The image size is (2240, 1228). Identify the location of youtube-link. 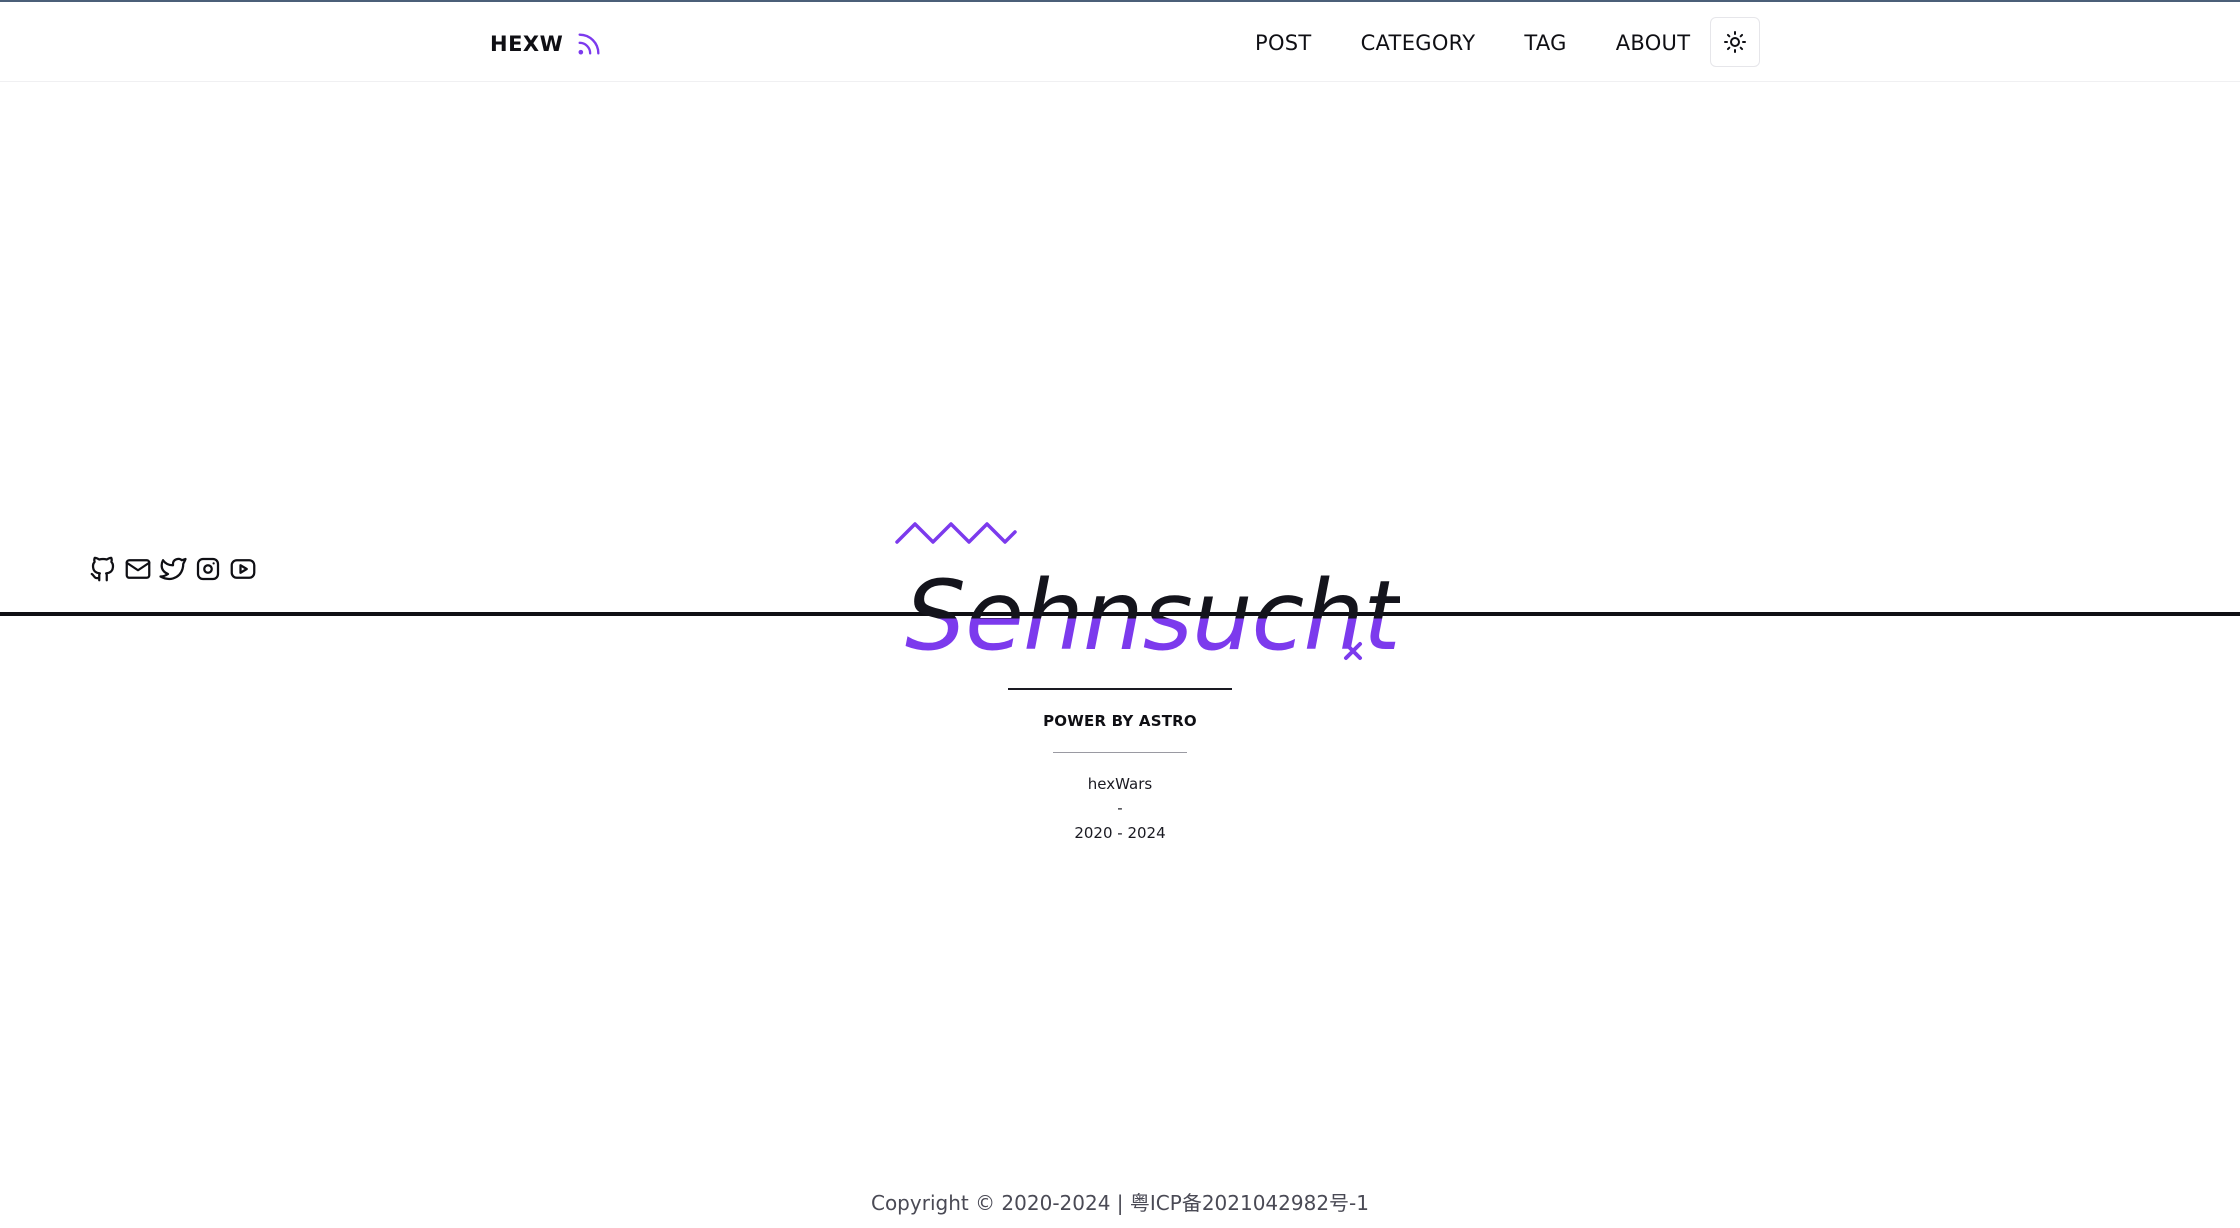
(243, 569).